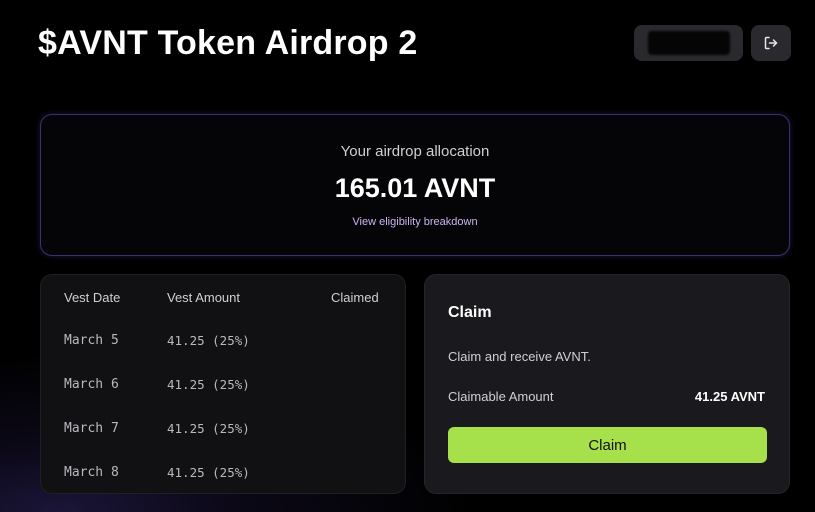  I want to click on column-header-vest-amount: Vest Amount, so click(203, 297).